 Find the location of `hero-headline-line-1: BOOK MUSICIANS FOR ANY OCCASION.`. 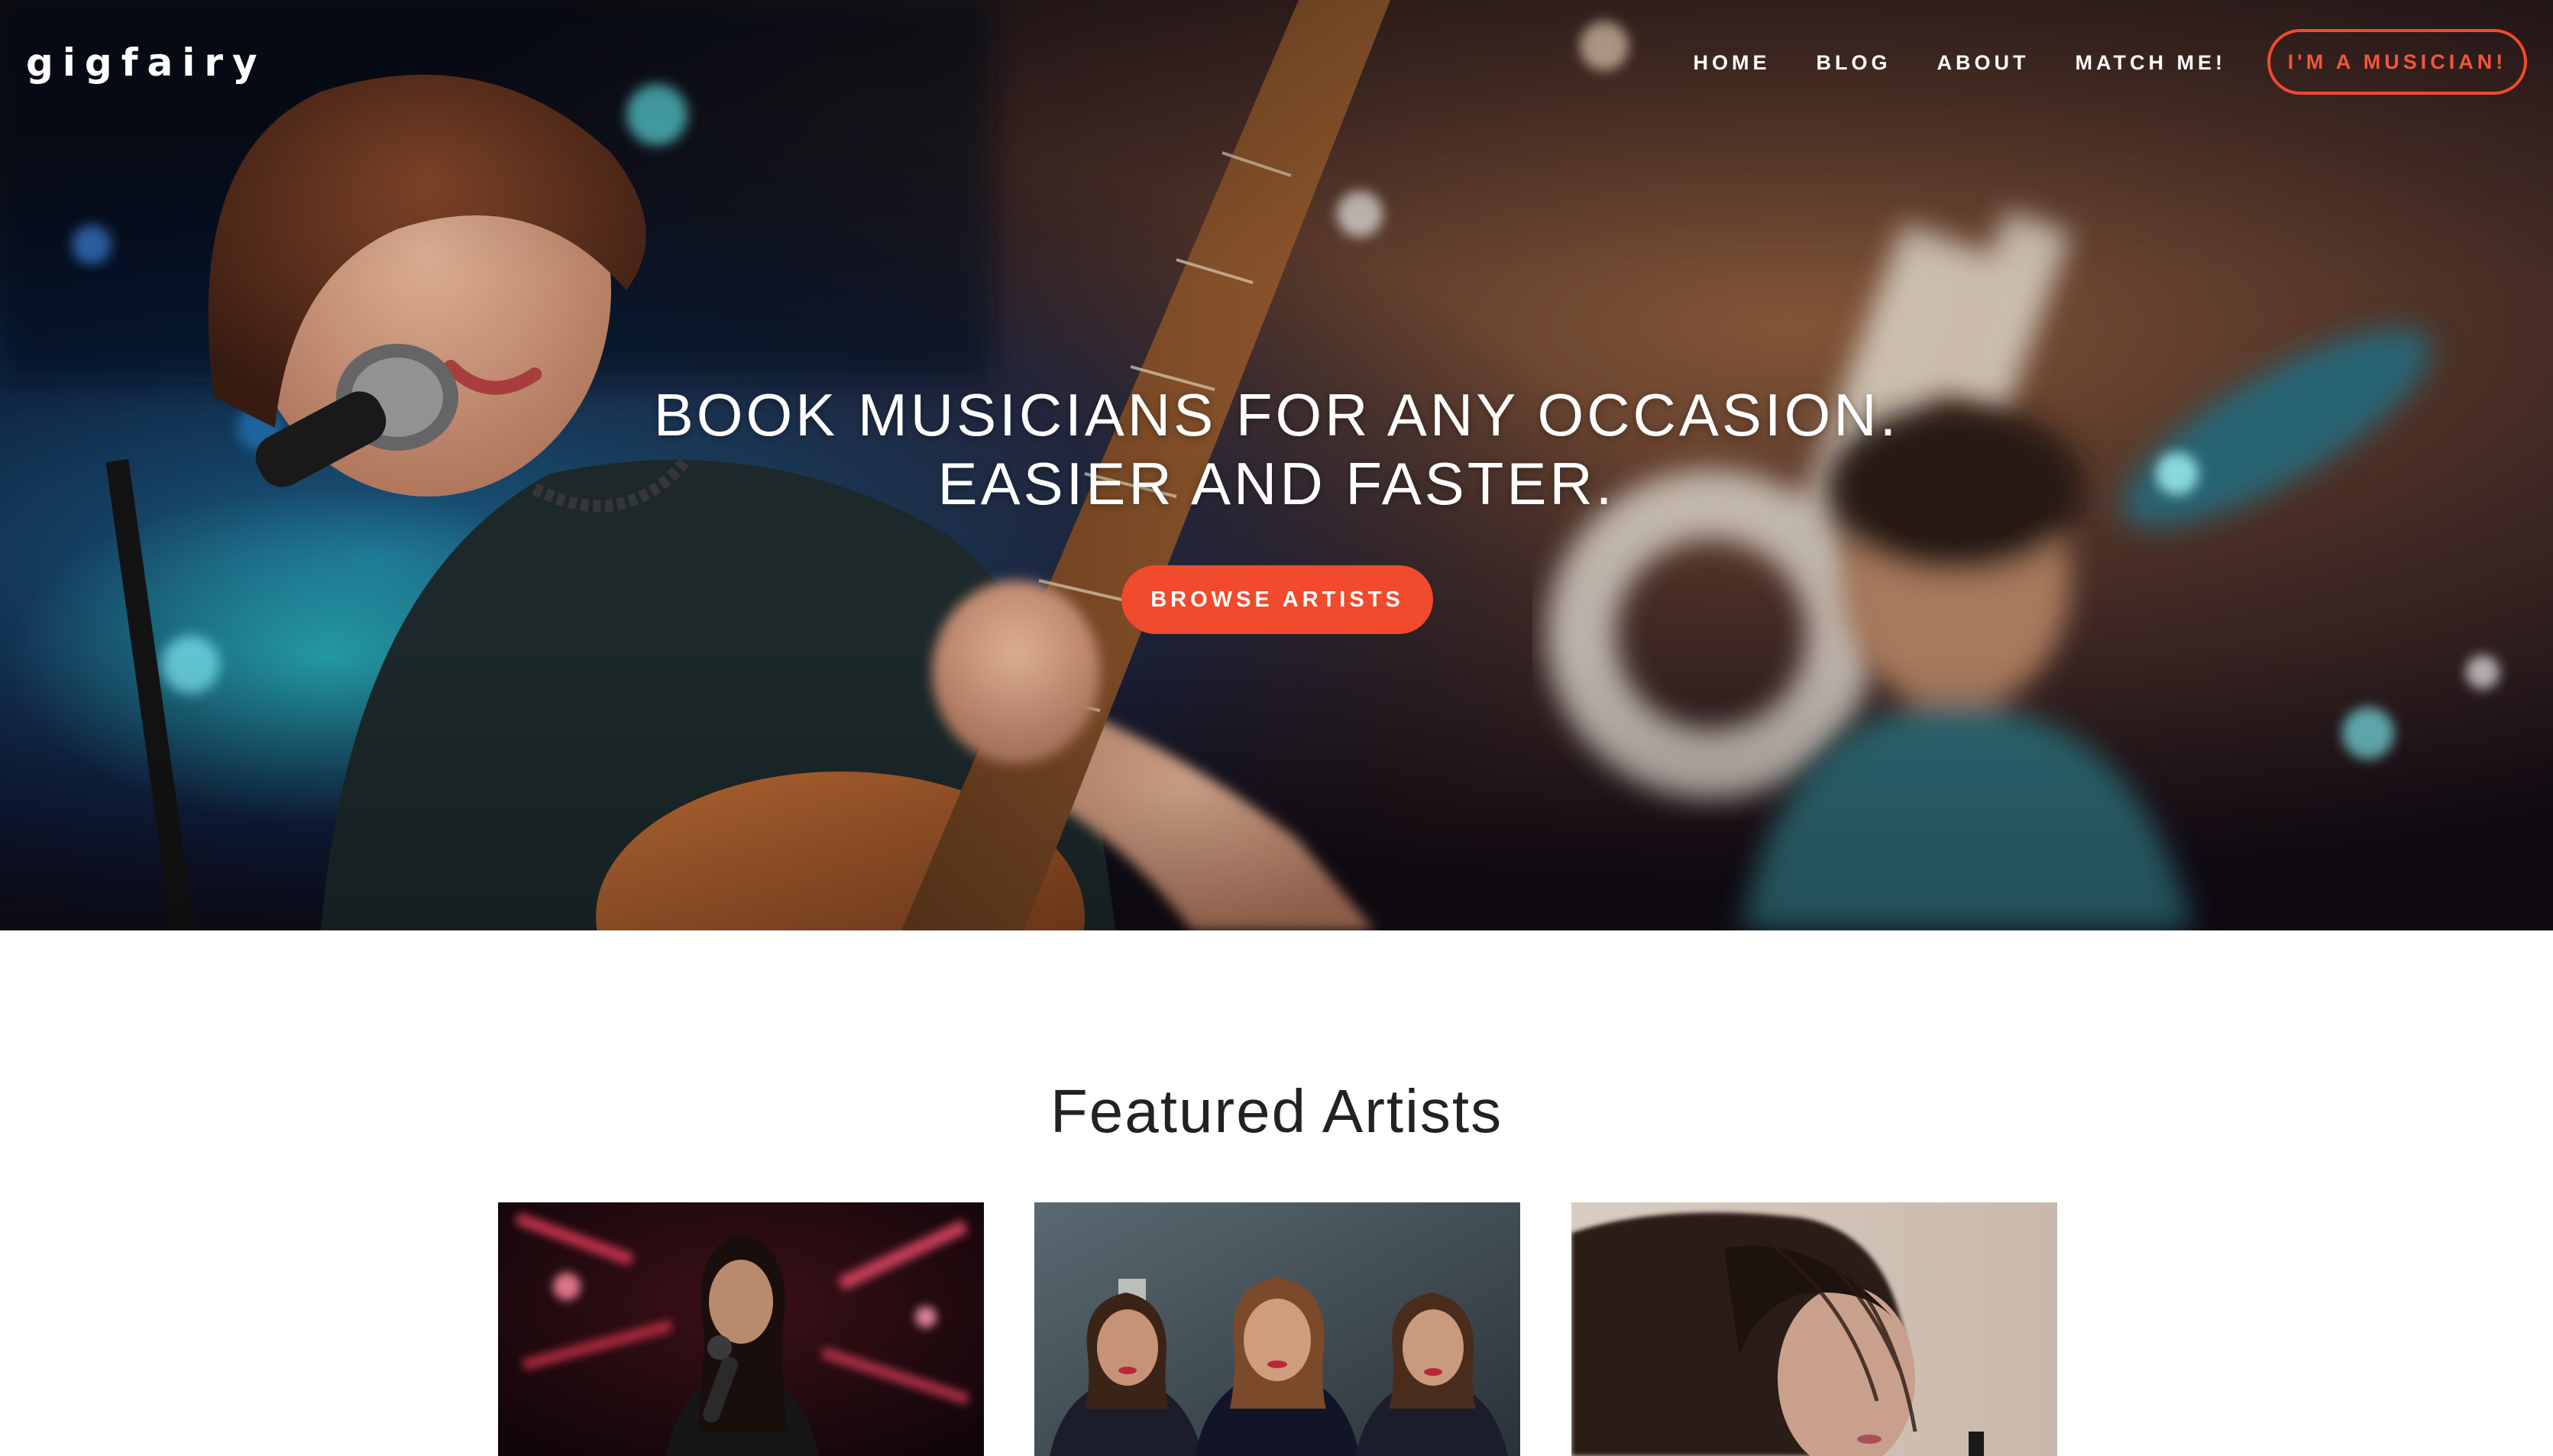

hero-headline-line-1: BOOK MUSICIANS FOR ANY OCCASION. is located at coordinates (1276, 415).